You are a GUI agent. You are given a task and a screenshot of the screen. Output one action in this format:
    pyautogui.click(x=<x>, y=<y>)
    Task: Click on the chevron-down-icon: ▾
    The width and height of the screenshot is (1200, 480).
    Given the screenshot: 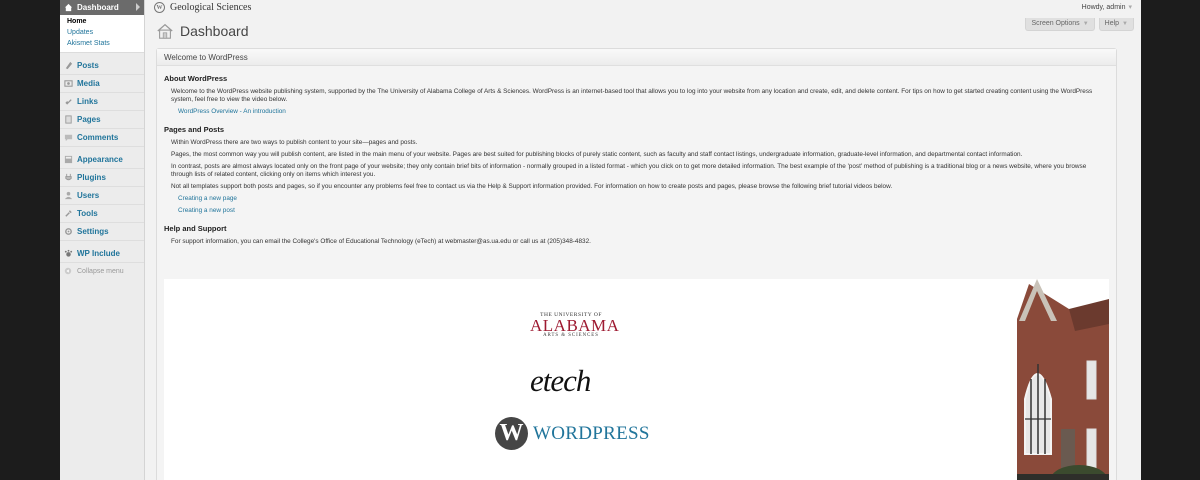 What is the action you would take?
    pyautogui.click(x=1130, y=7)
    